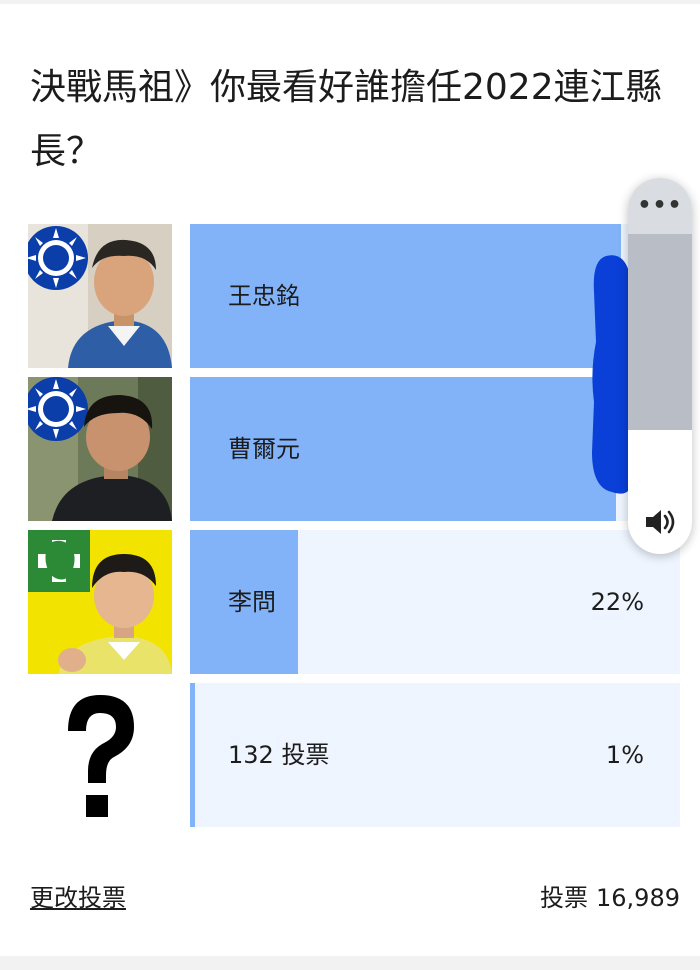 Image resolution: width=700 pixels, height=970 pixels. Describe the element at coordinates (264, 296) in the screenshot. I see `option-label-1: 王忠銘` at that location.